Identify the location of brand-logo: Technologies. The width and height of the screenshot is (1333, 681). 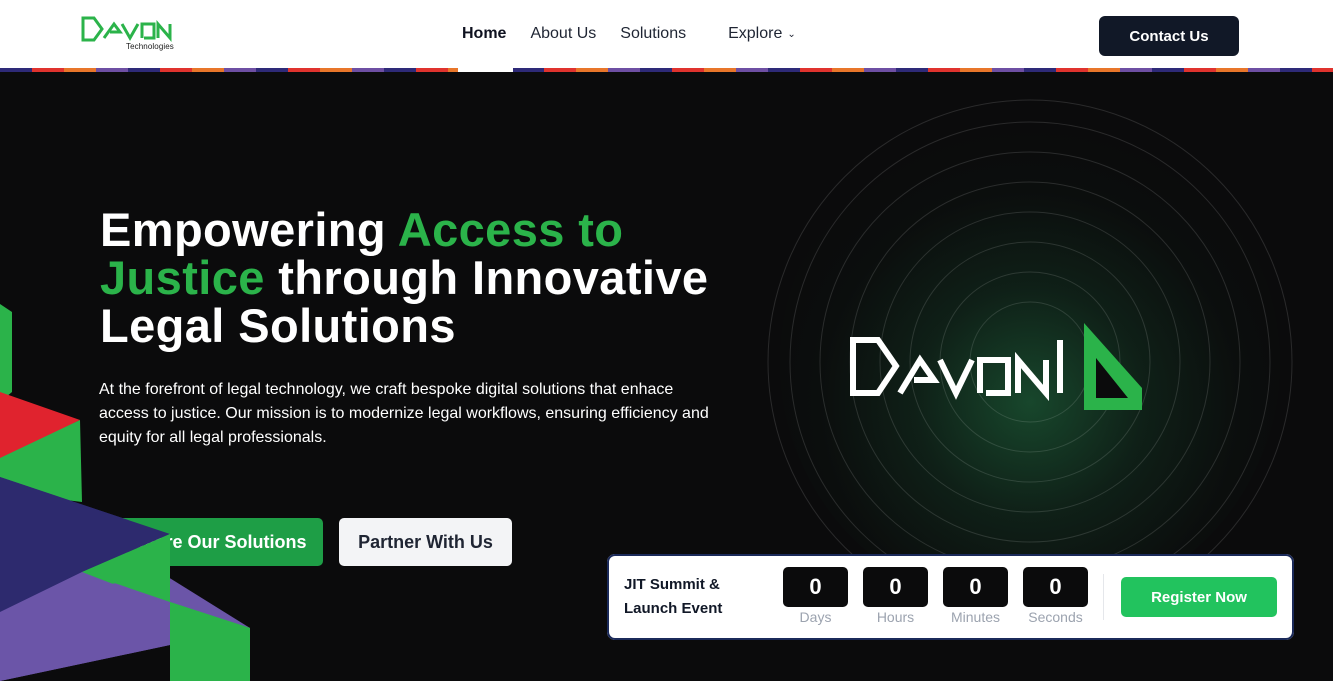
(135, 35).